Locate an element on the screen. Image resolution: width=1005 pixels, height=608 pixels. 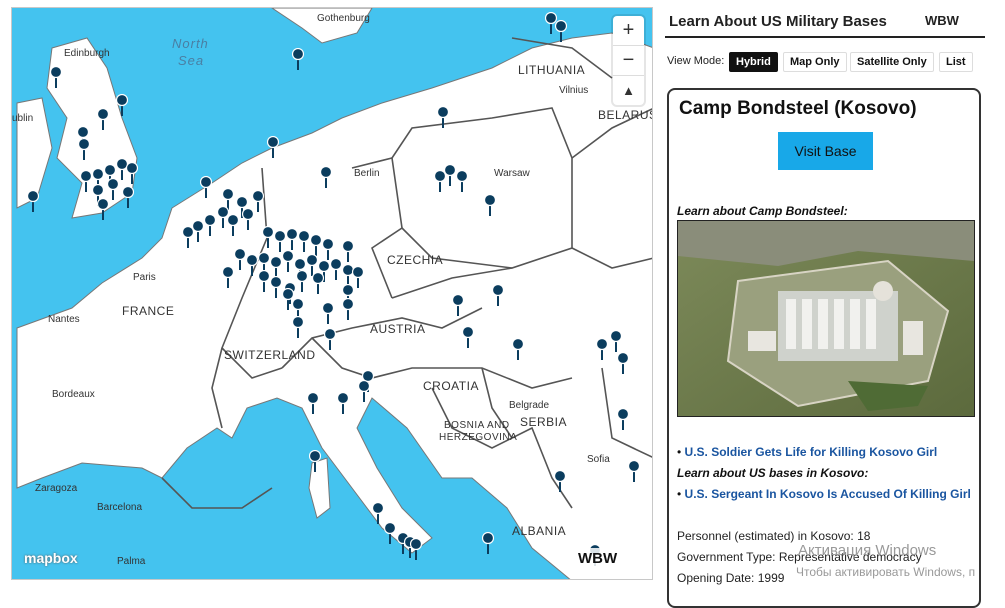
map-label: Palma is located at coordinates (131, 561).